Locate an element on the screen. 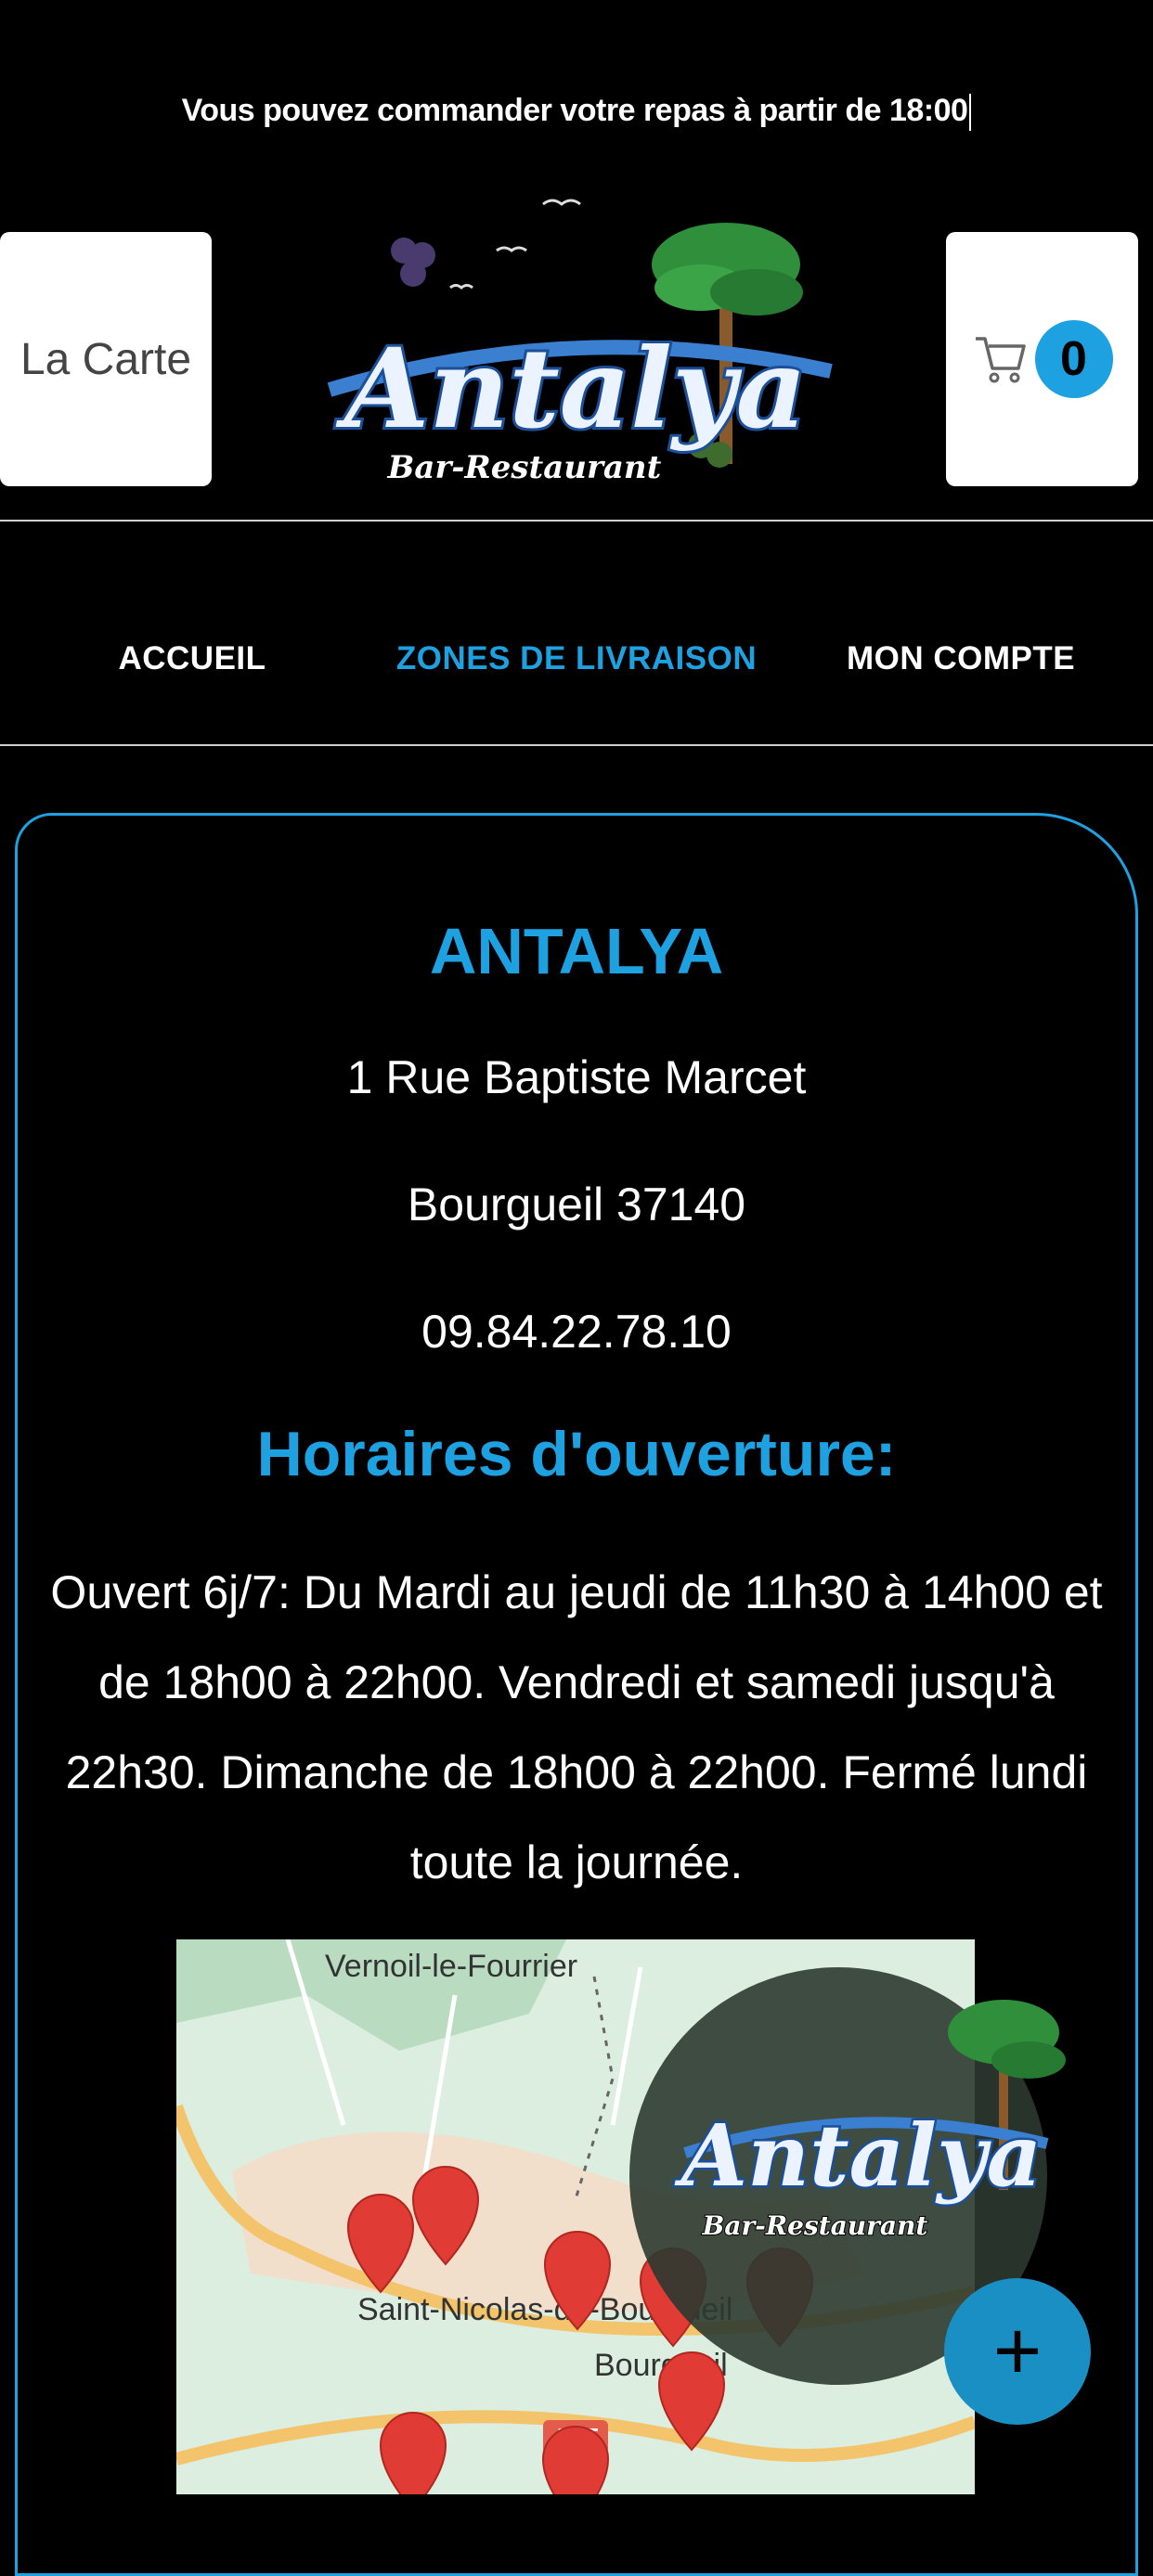 This screenshot has height=2576, width=1153. logo-sub-text: Bar-Restaurant is located at coordinates (524, 467).